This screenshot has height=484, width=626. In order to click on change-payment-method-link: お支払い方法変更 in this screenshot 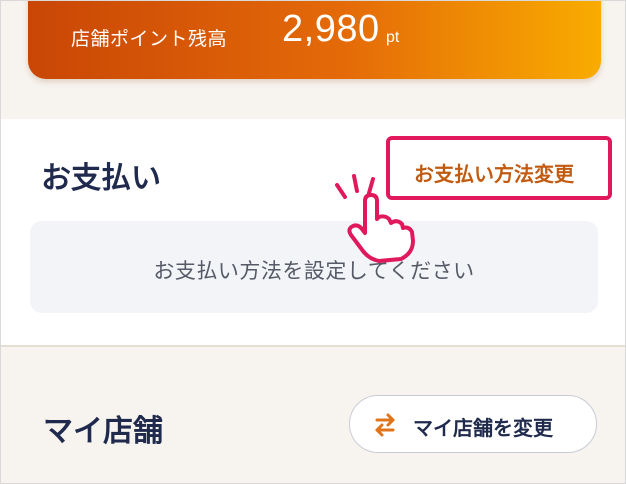, I will do `click(494, 172)`.